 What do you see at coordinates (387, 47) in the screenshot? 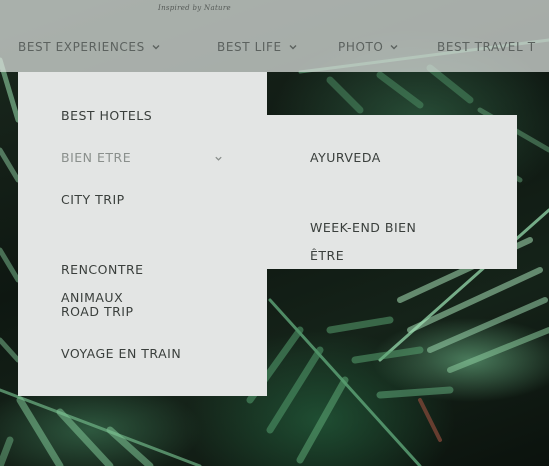
I see `nav-item-photo: PHOTO` at bounding box center [387, 47].